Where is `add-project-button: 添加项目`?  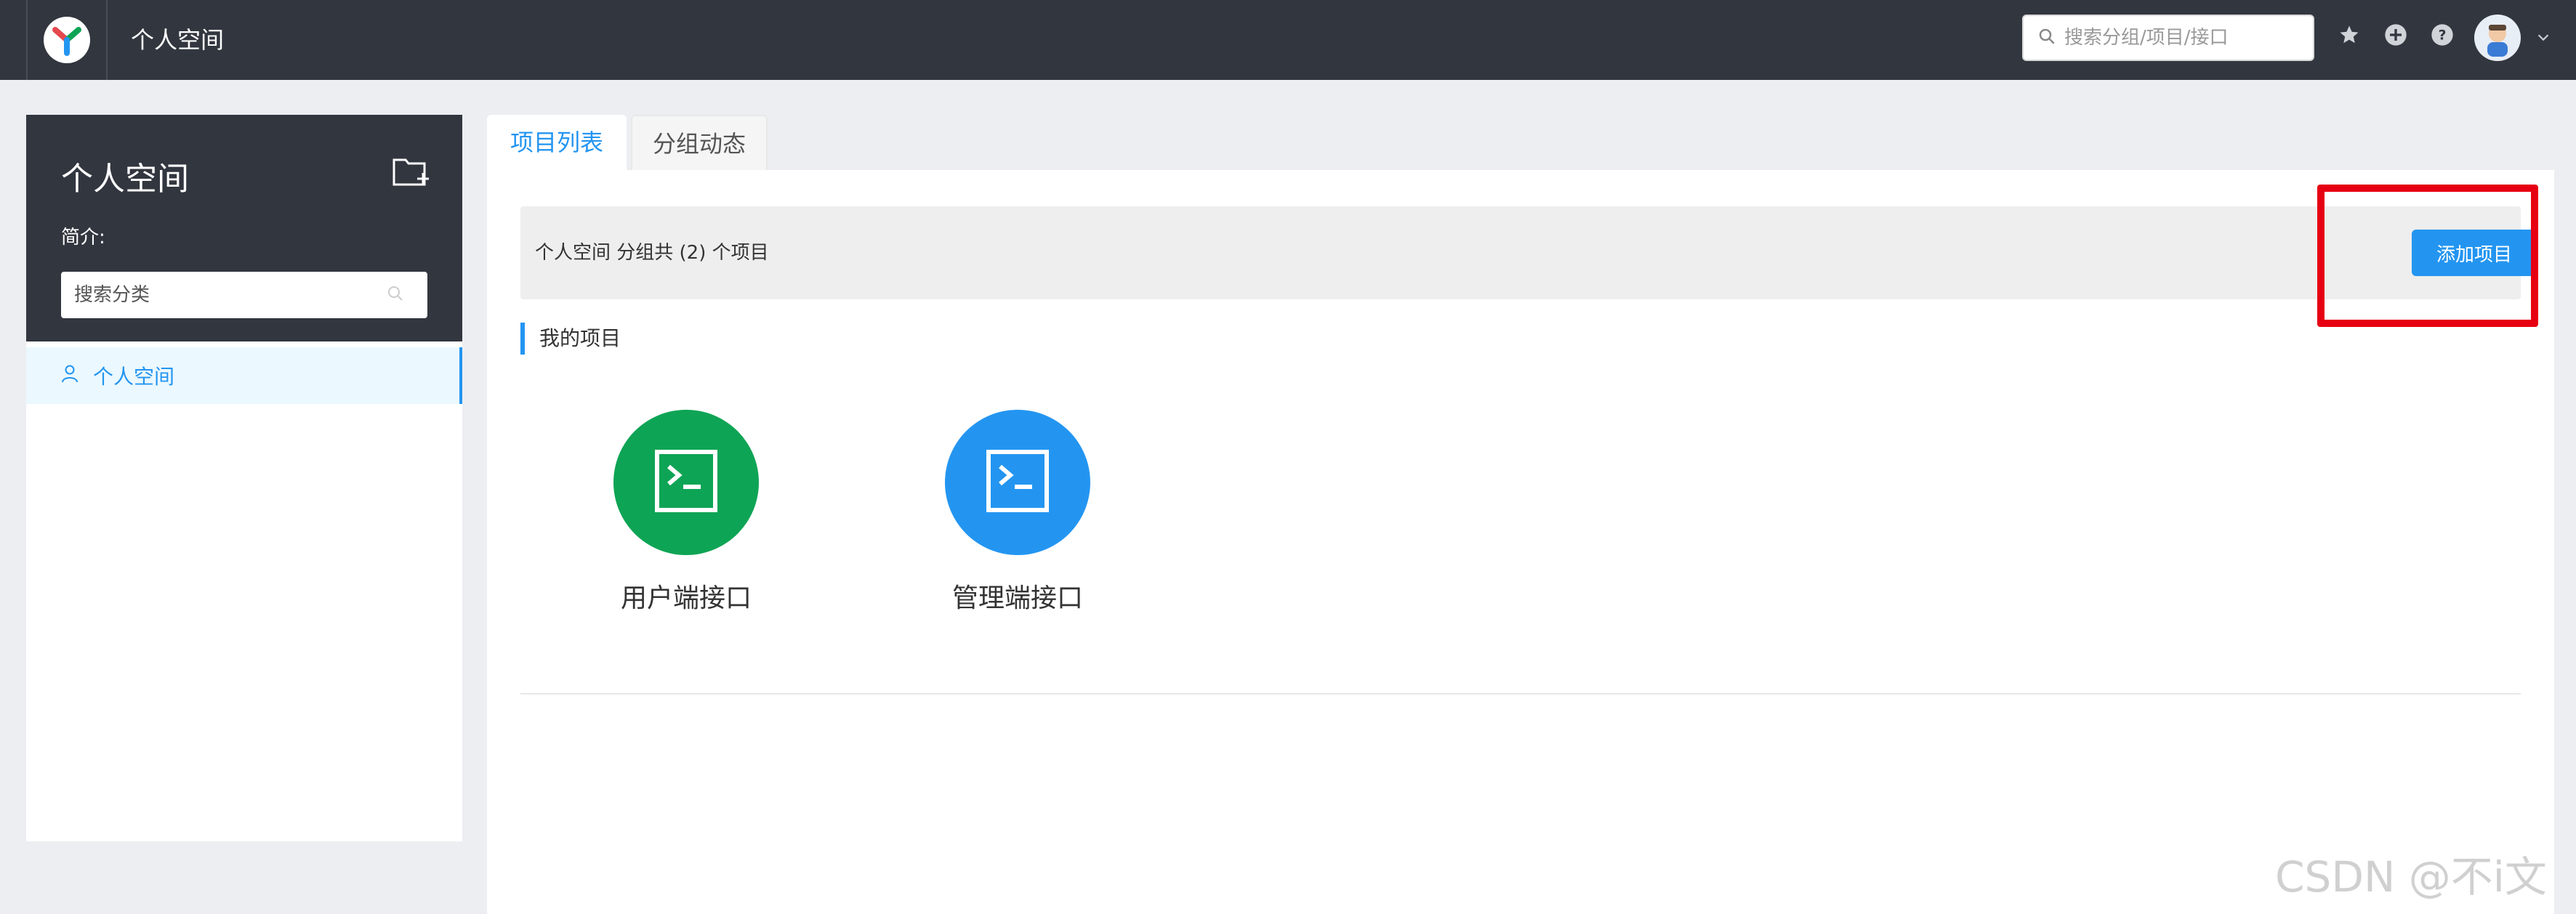
add-project-button: 添加项目 is located at coordinates (2474, 253).